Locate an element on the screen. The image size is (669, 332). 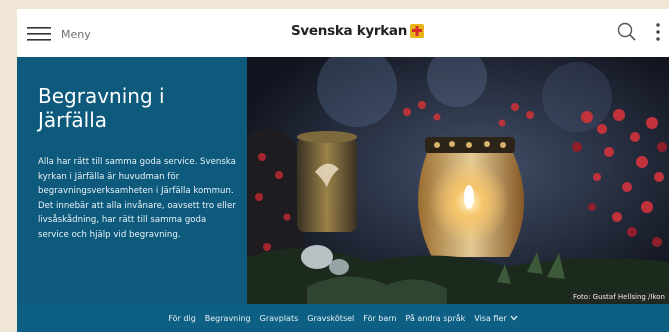
logo-text: Svenska kyrkan is located at coordinates (349, 31).